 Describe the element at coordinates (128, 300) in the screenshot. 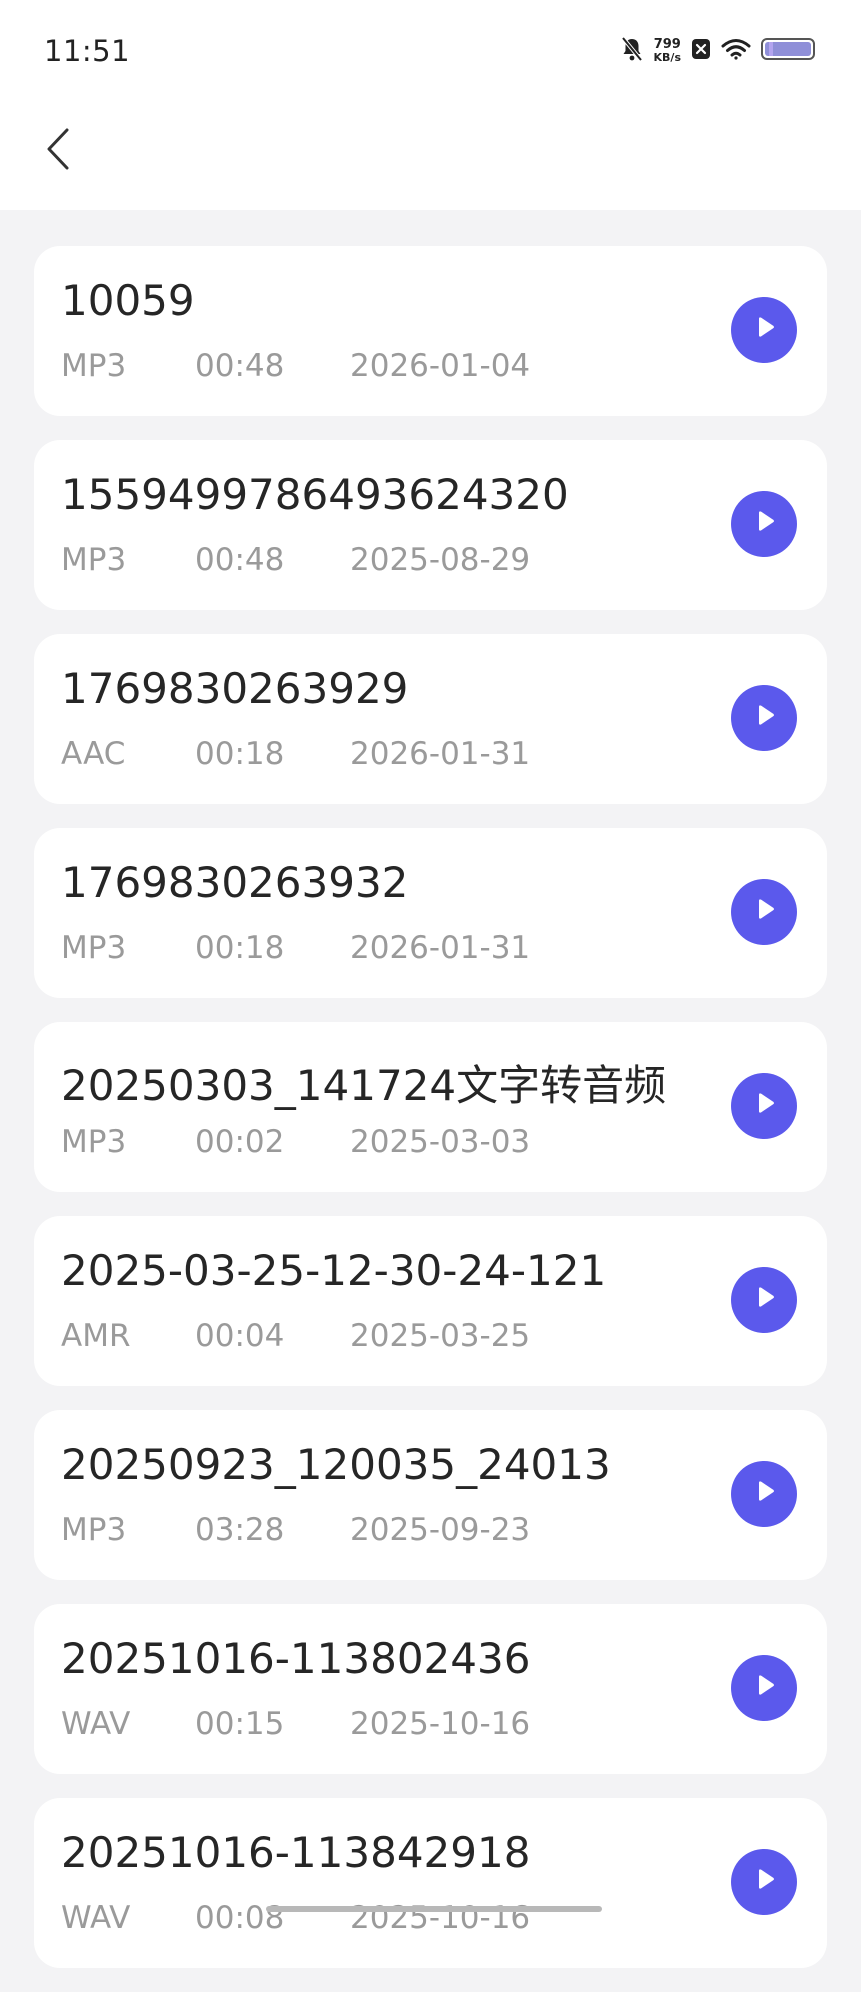

I see `file-title: 10059` at that location.